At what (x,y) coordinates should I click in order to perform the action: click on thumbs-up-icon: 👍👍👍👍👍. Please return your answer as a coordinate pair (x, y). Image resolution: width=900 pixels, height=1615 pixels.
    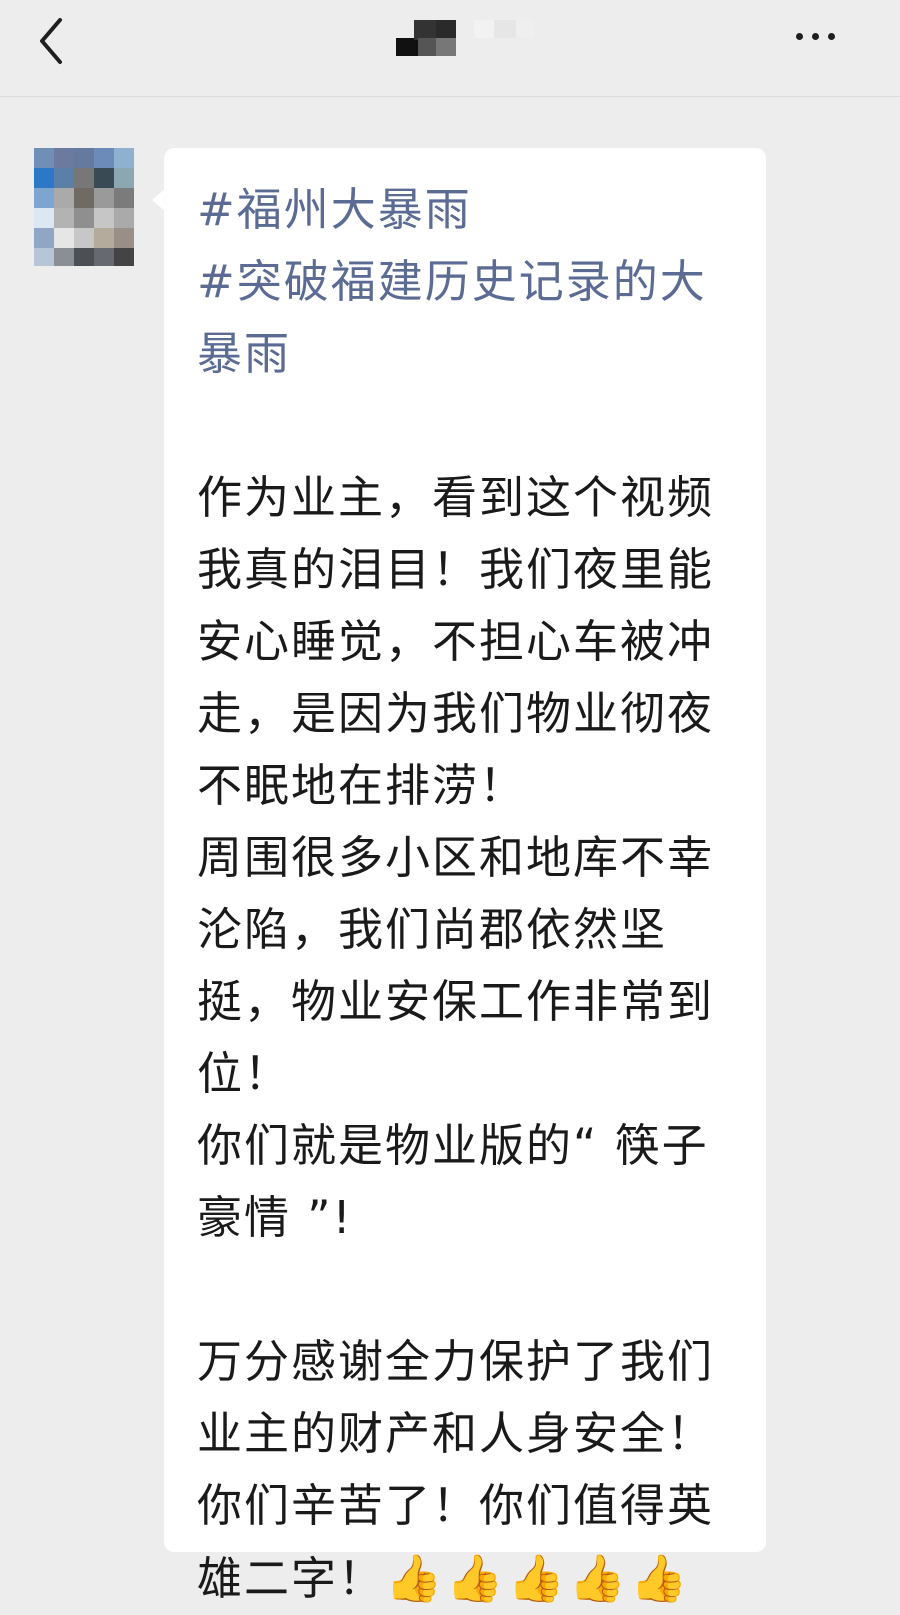
    Looking at the image, I should click on (538, 1578).